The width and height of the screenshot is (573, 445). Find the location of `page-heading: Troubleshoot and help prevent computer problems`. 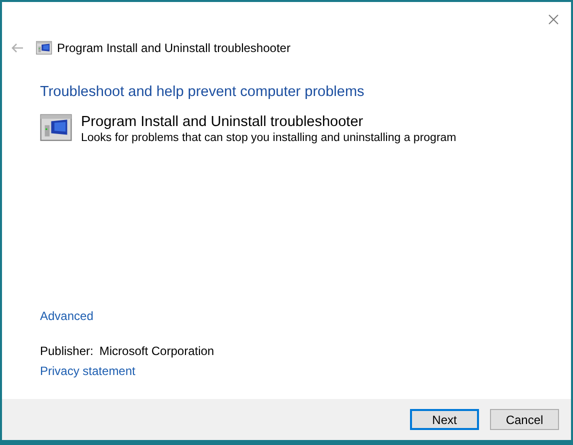

page-heading: Troubleshoot and help prevent computer problems is located at coordinates (203, 92).